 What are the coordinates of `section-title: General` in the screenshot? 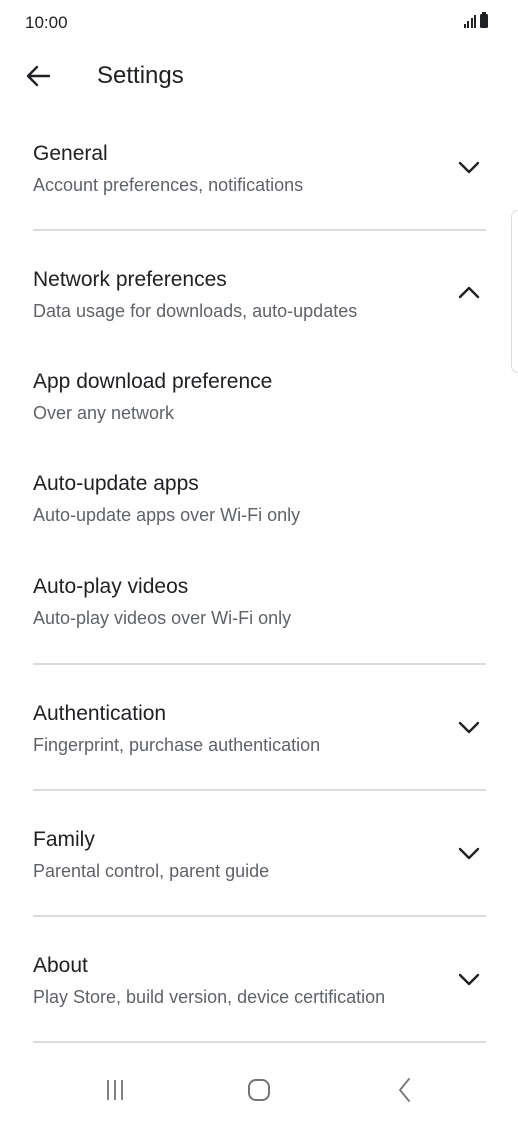 It's located at (70, 153).